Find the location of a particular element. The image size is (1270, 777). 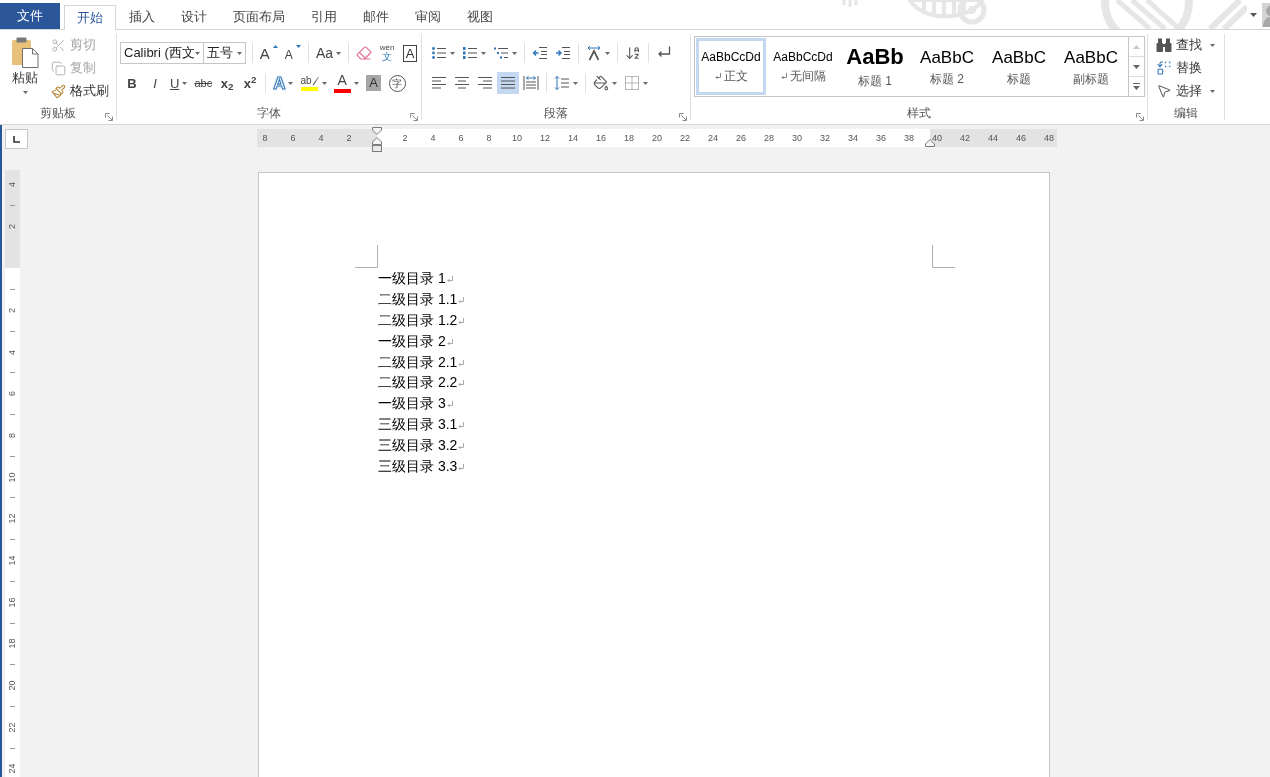

up-caret-icon is located at coordinates (1136, 46).